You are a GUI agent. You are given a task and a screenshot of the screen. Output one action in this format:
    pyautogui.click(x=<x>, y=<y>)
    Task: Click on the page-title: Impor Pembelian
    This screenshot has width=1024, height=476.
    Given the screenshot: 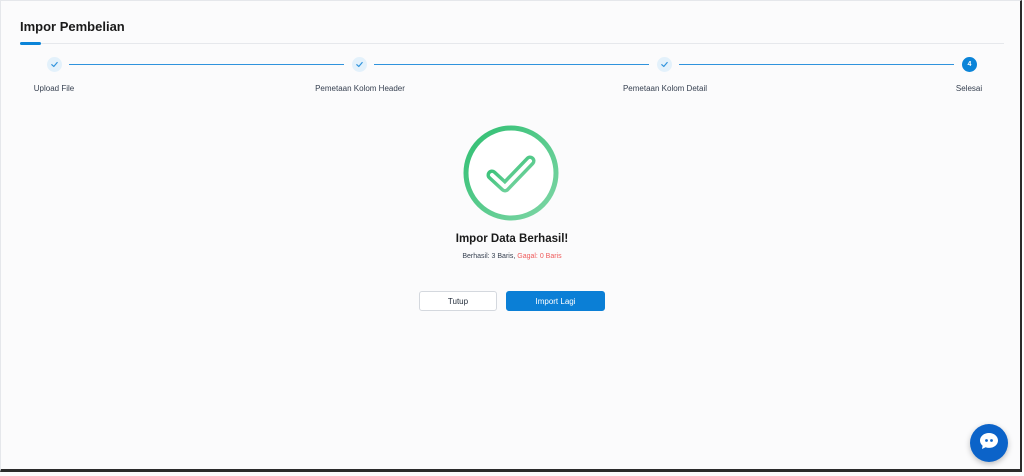 What is the action you would take?
    pyautogui.click(x=72, y=26)
    